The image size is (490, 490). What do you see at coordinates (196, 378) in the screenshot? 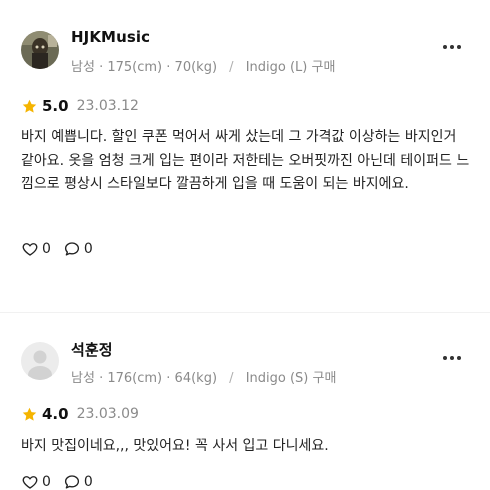
I see `weight: 64(kg)` at bounding box center [196, 378].